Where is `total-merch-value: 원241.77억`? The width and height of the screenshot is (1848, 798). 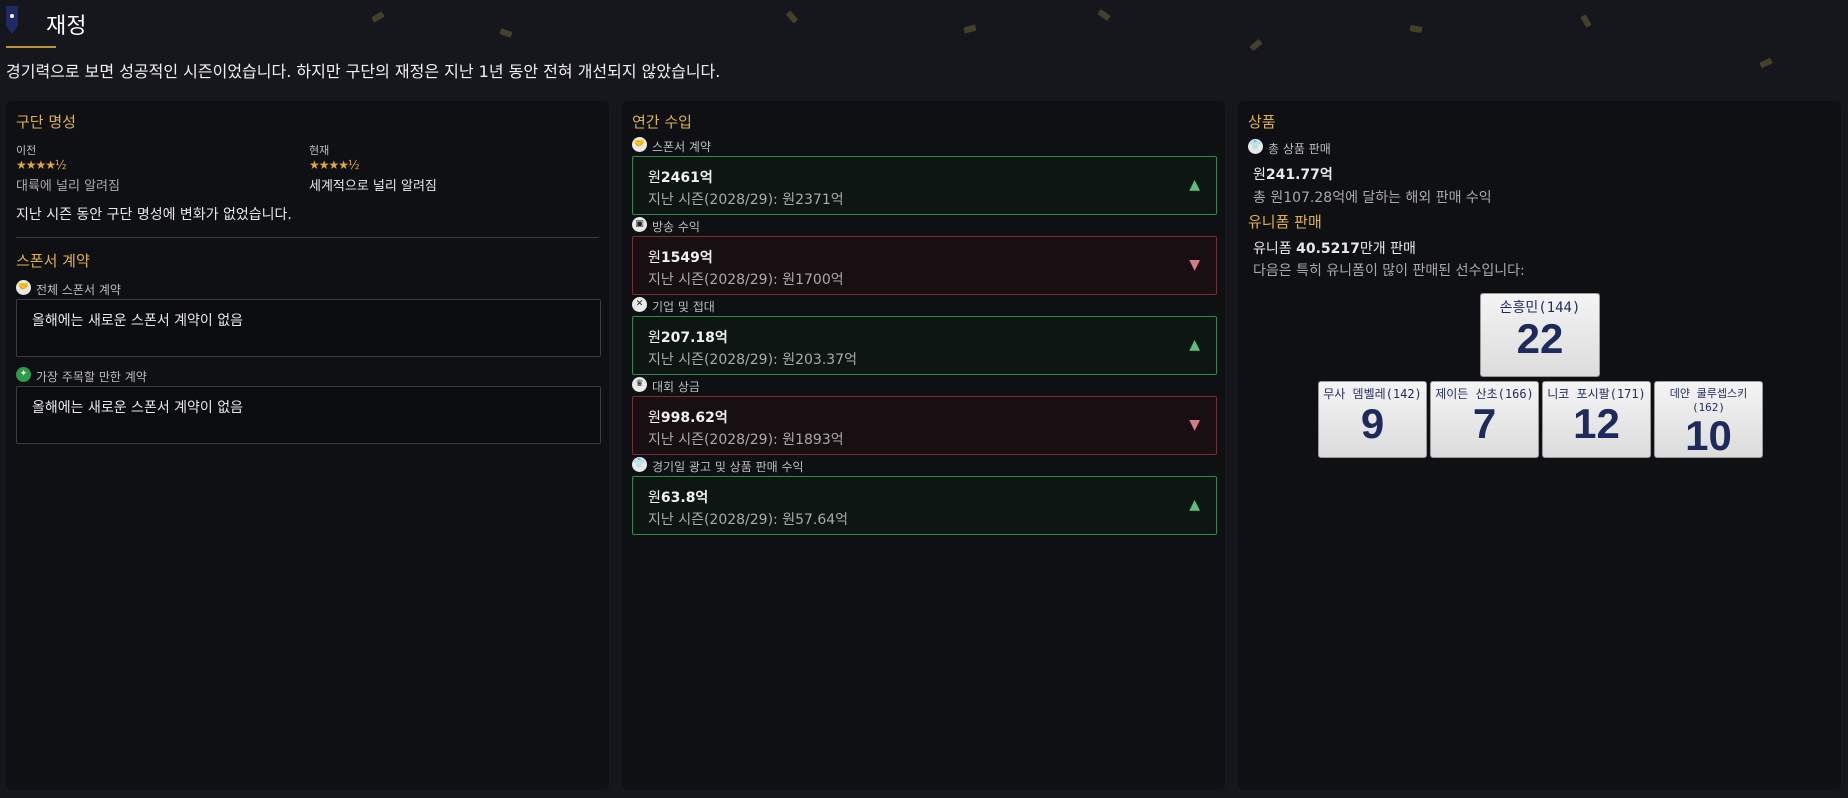
total-merch-value: 원241.77억 is located at coordinates (1293, 175).